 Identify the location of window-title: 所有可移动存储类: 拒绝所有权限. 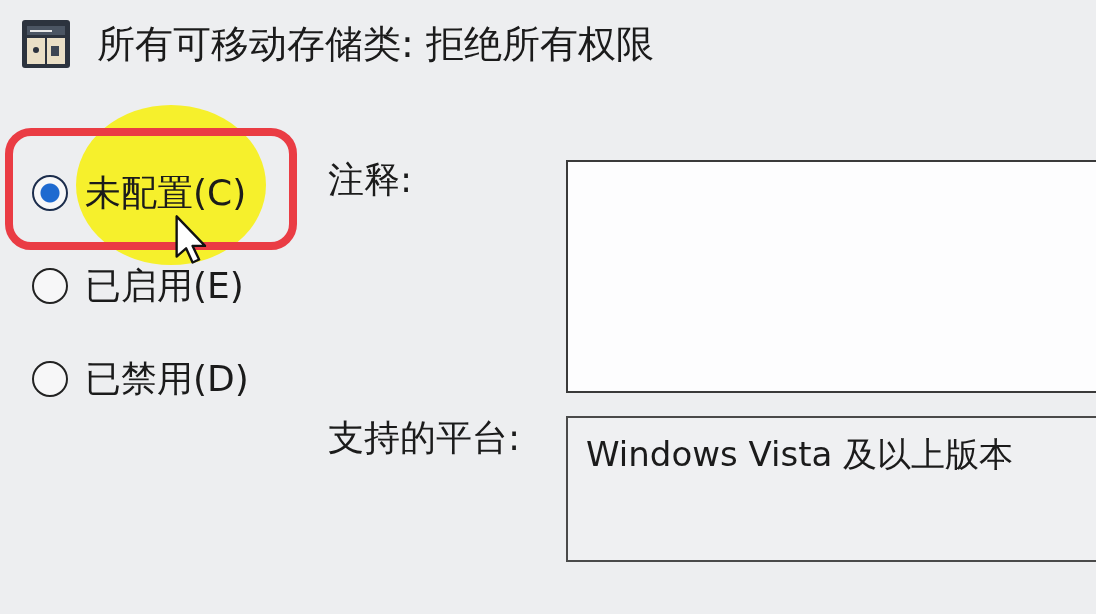
(375, 44).